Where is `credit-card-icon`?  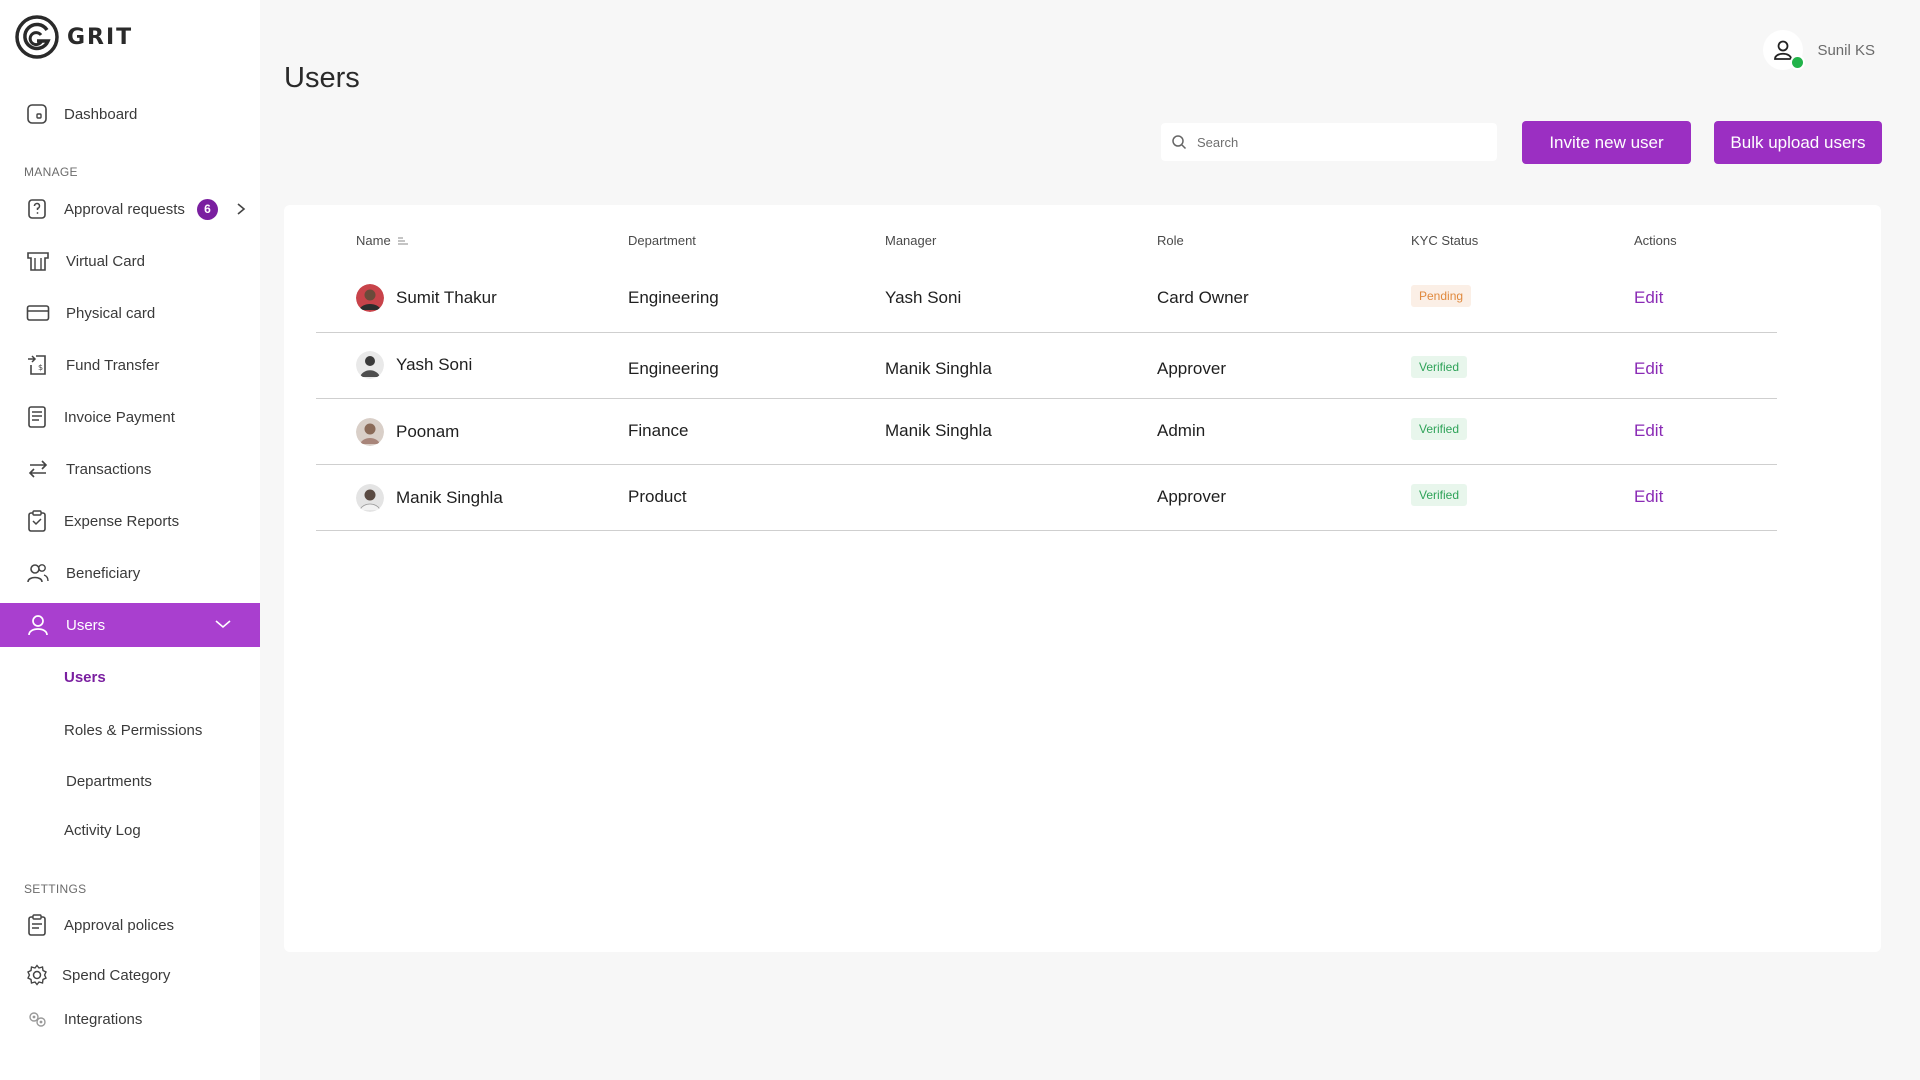 credit-card-icon is located at coordinates (38, 313).